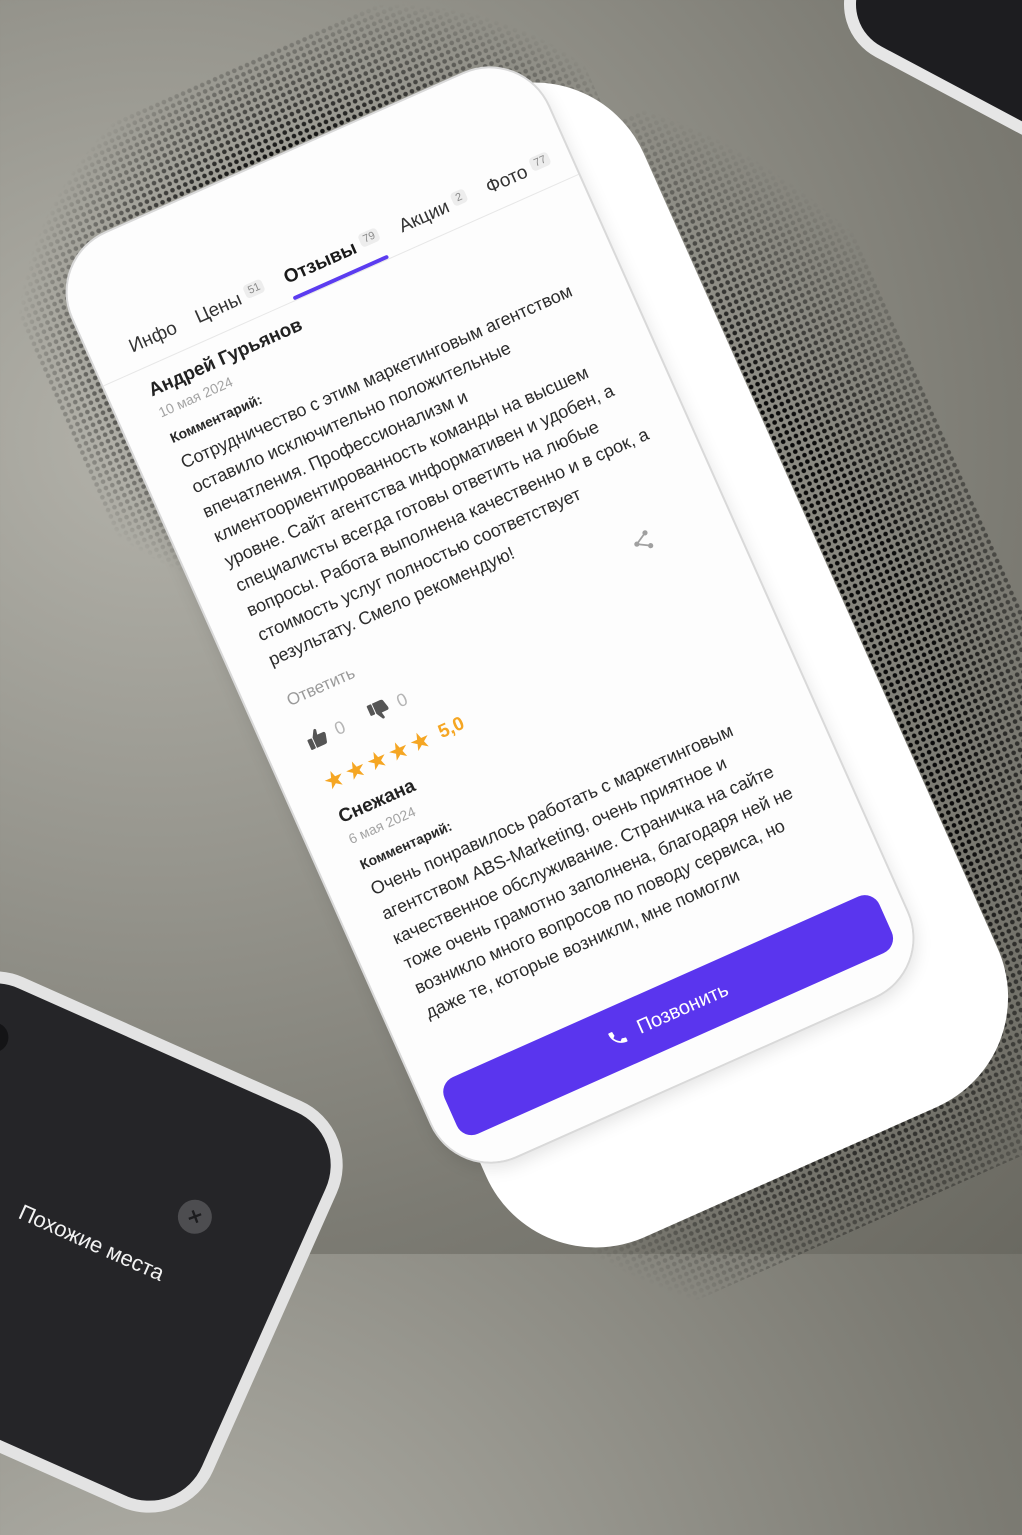 This screenshot has width=1022, height=1535. I want to click on tab-count-badge: 79, so click(369, 237).